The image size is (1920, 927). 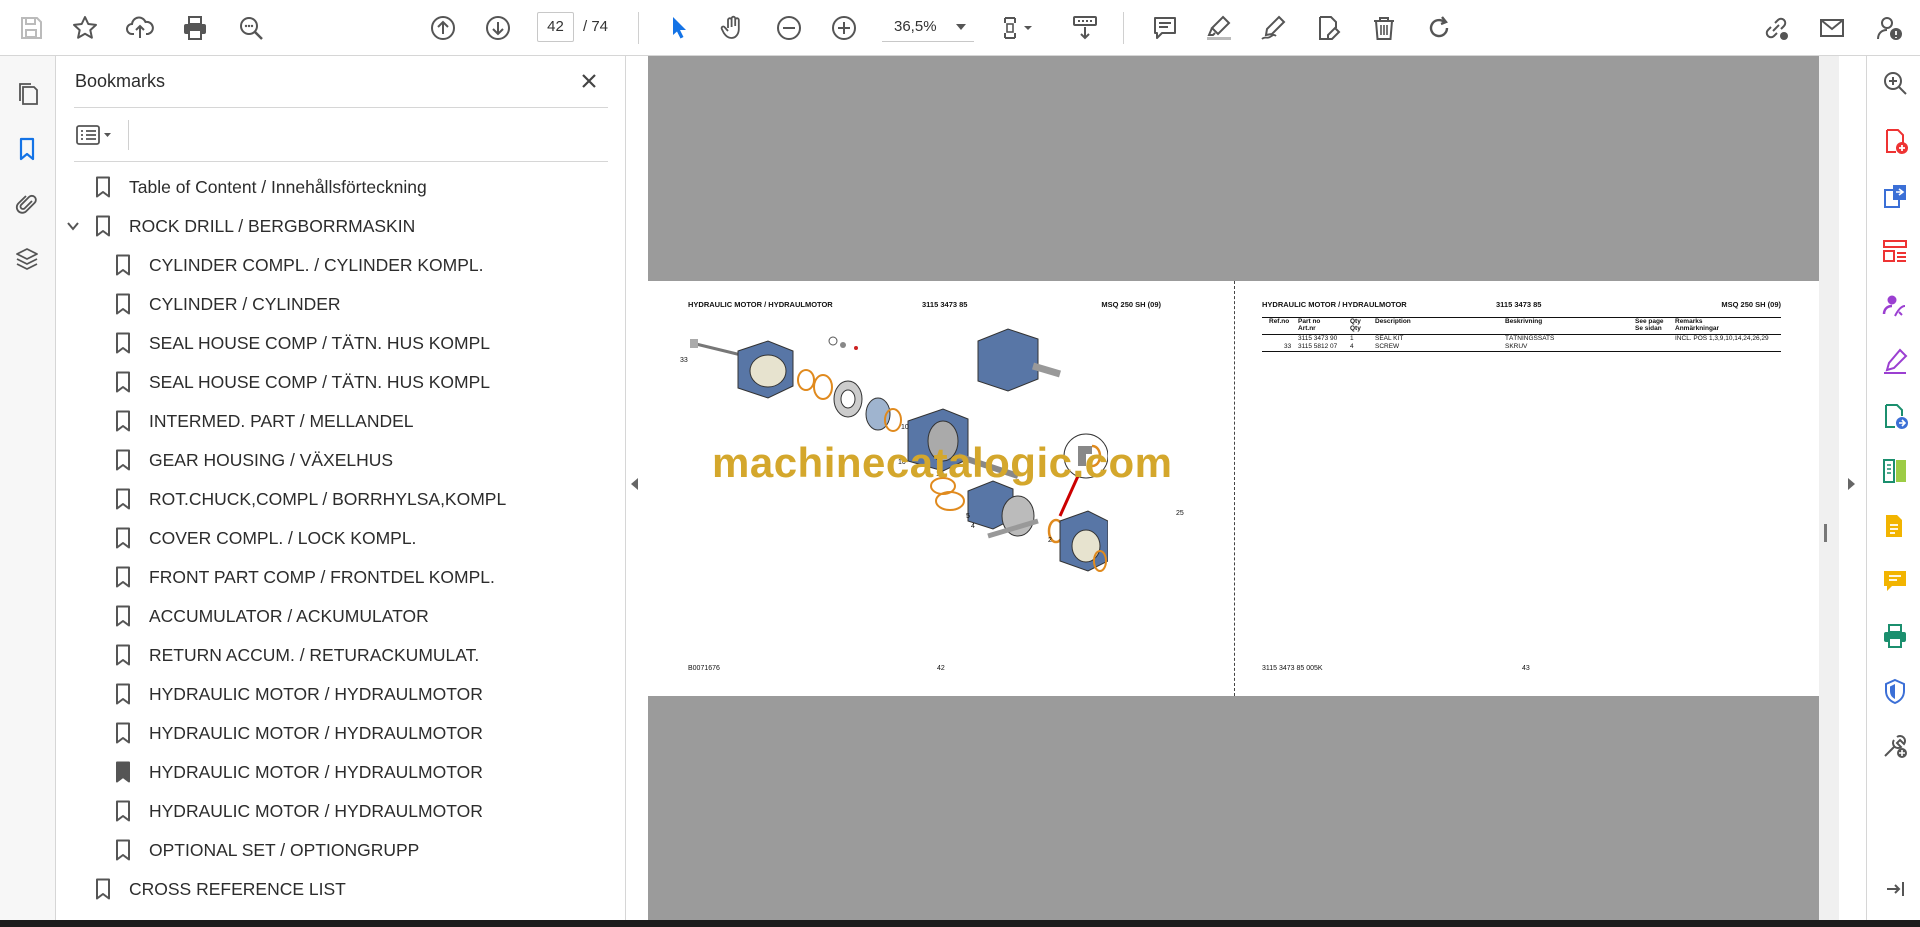 I want to click on delete-icon, so click(x=1384, y=28).